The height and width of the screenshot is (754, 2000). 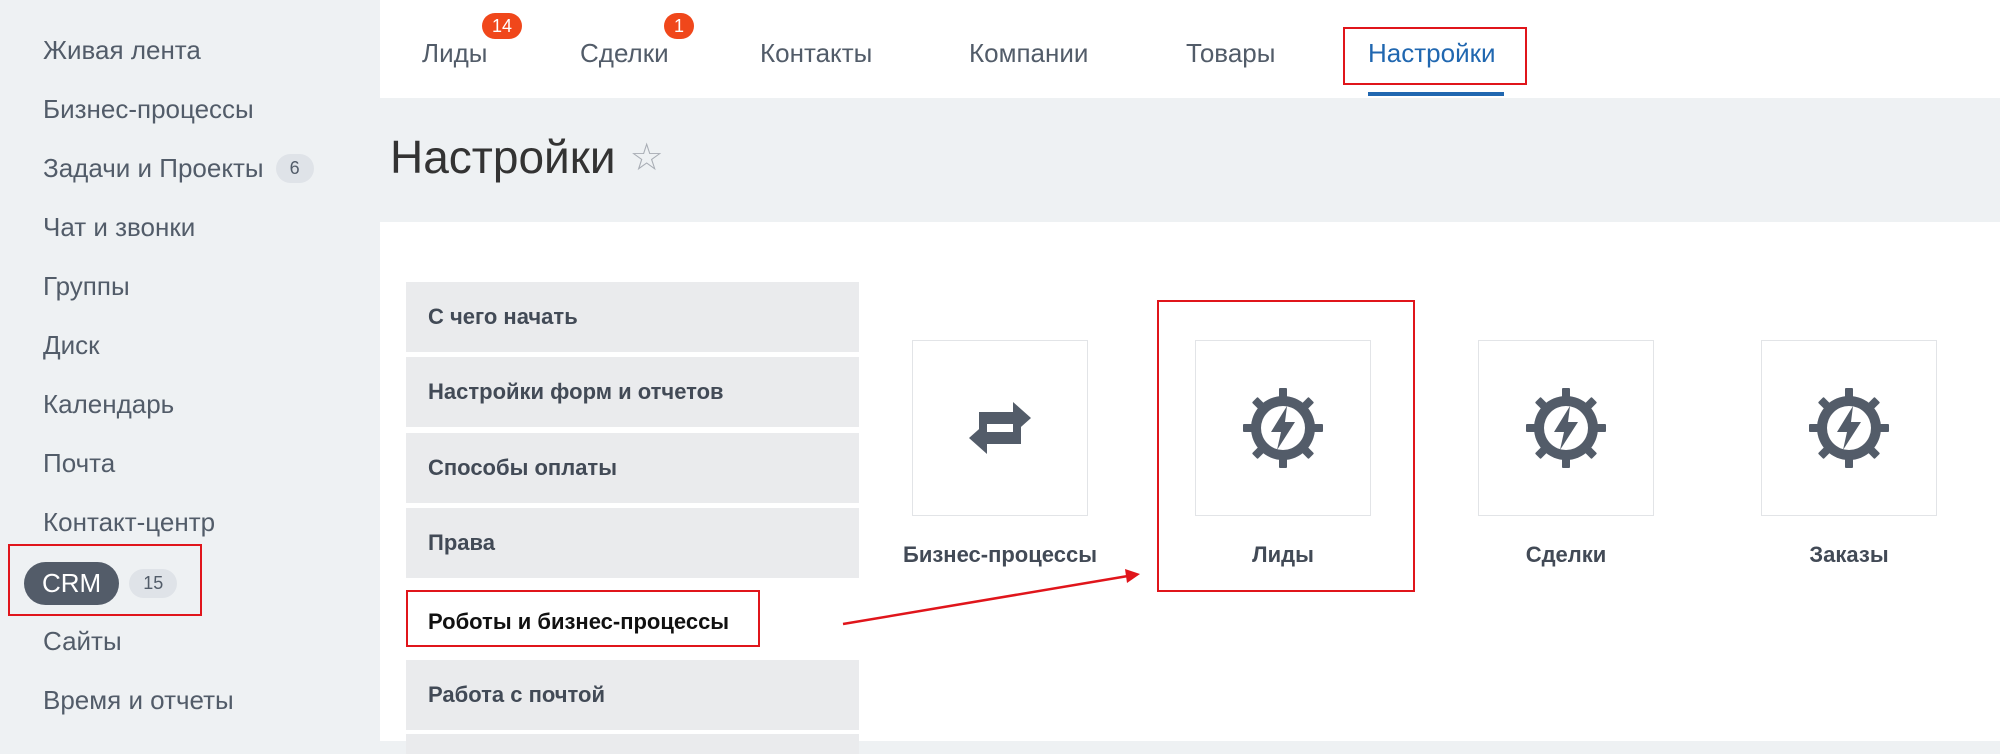 I want to click on tile-leads, so click(x=1283, y=428).